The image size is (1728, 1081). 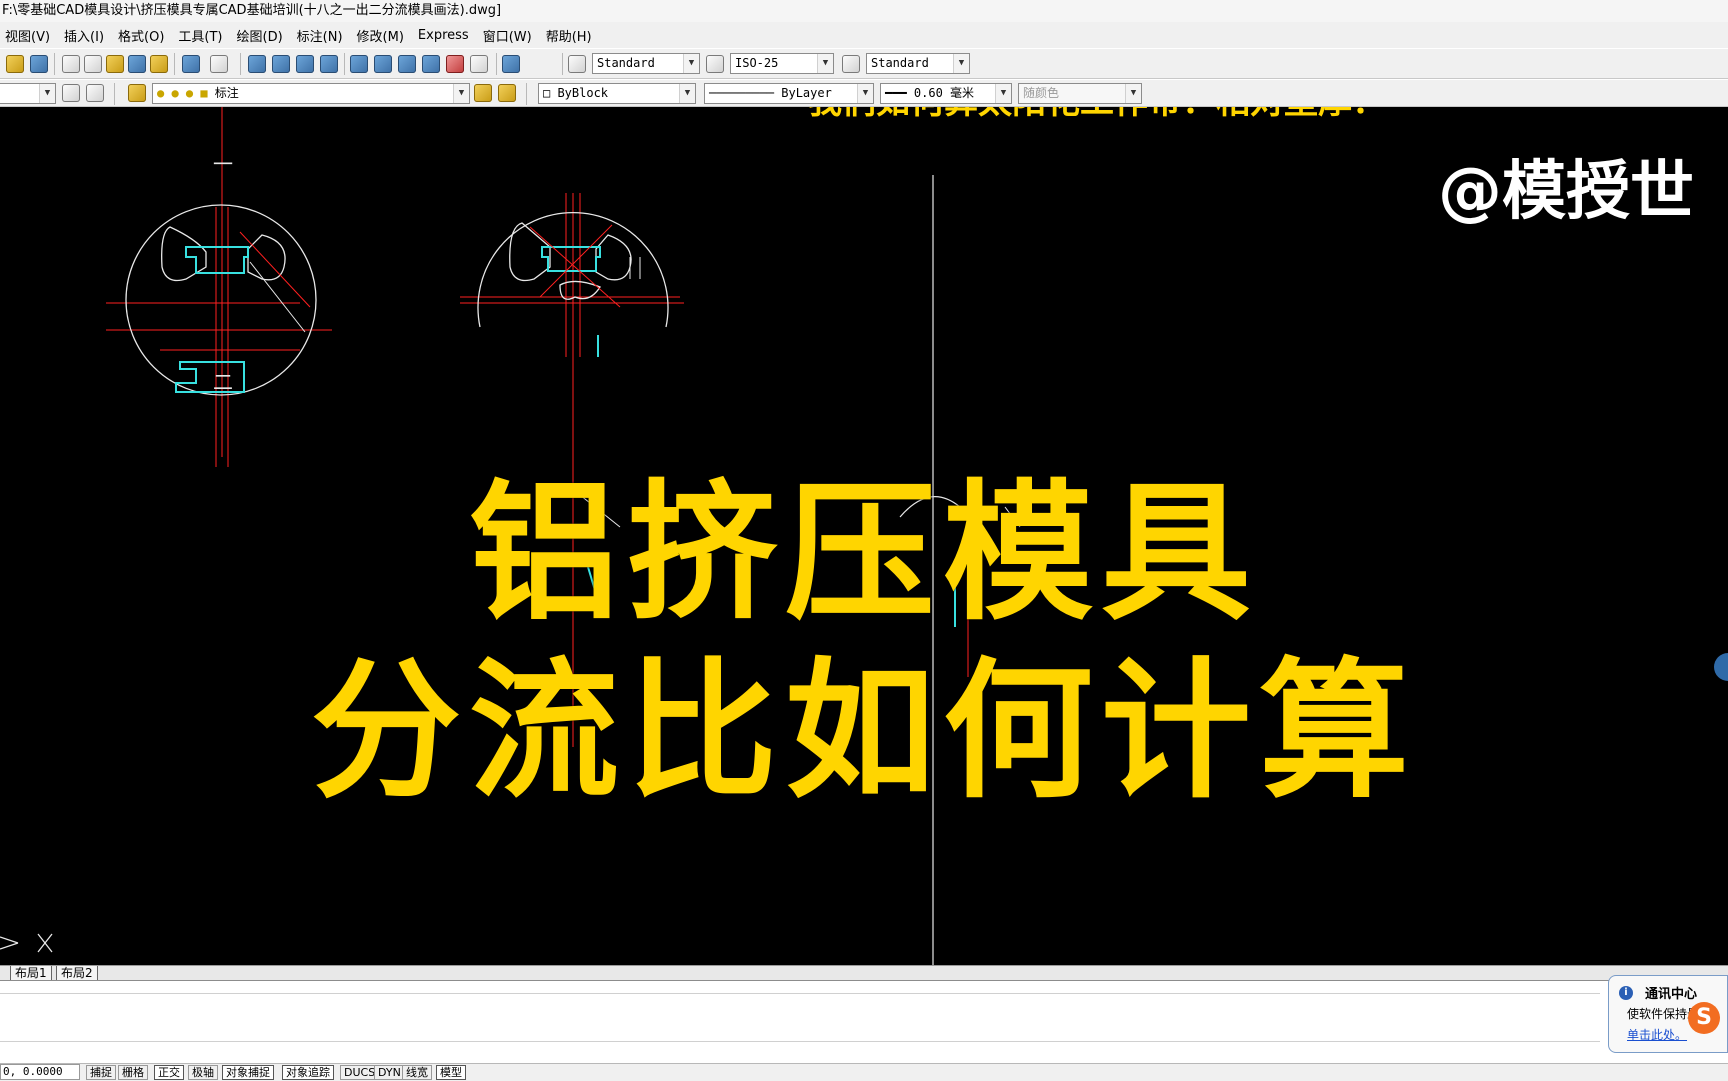 I want to click on section-mark-upper: 一, so click(x=223, y=164).